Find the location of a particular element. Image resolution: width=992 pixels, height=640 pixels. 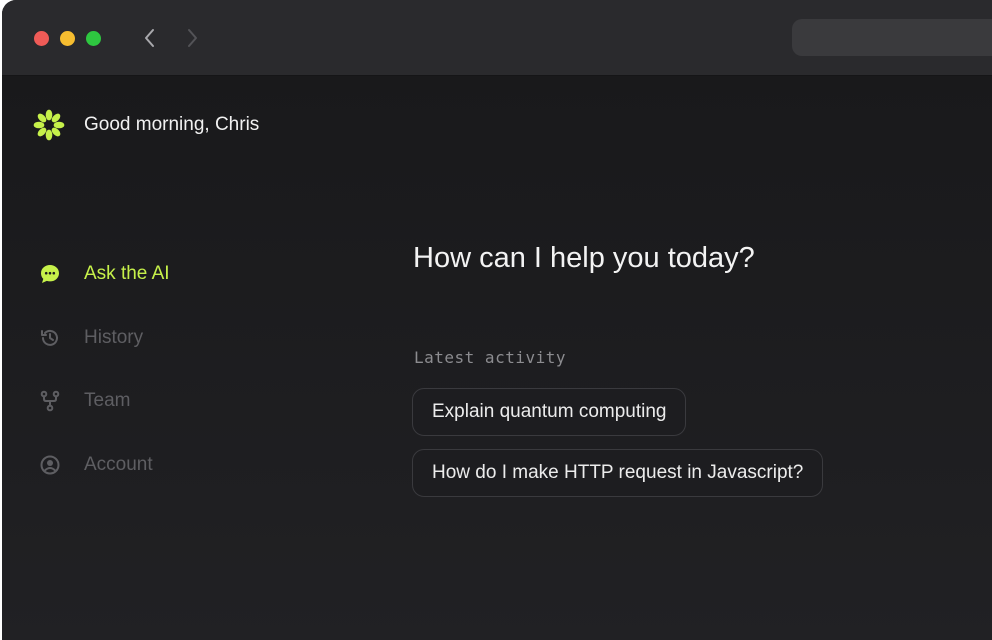

activity-item: Explain quantum computing is located at coordinates (549, 412).